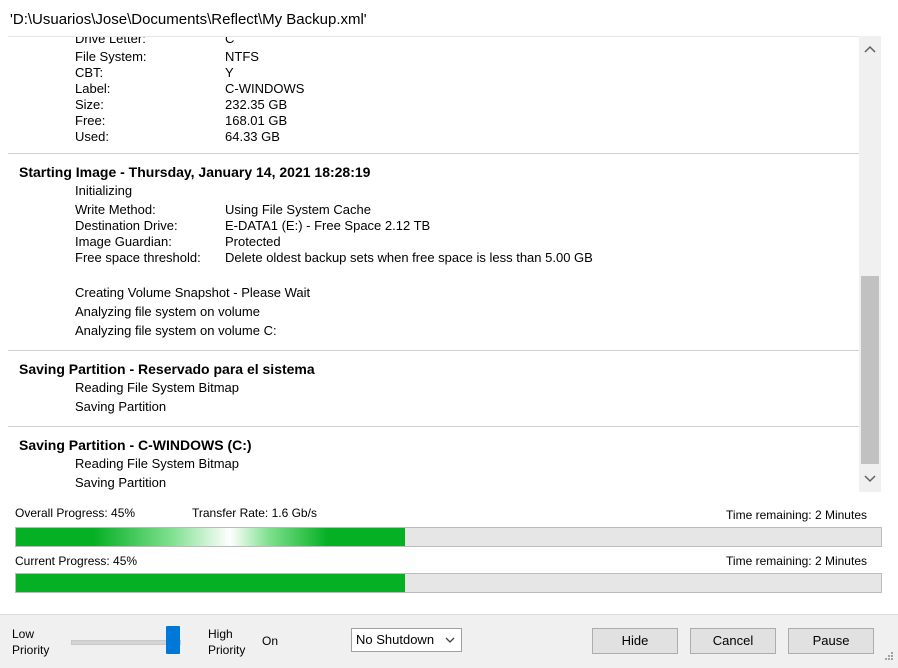 This screenshot has height=668, width=898. Describe the element at coordinates (870, 264) in the screenshot. I see `log-scrollbar` at that location.